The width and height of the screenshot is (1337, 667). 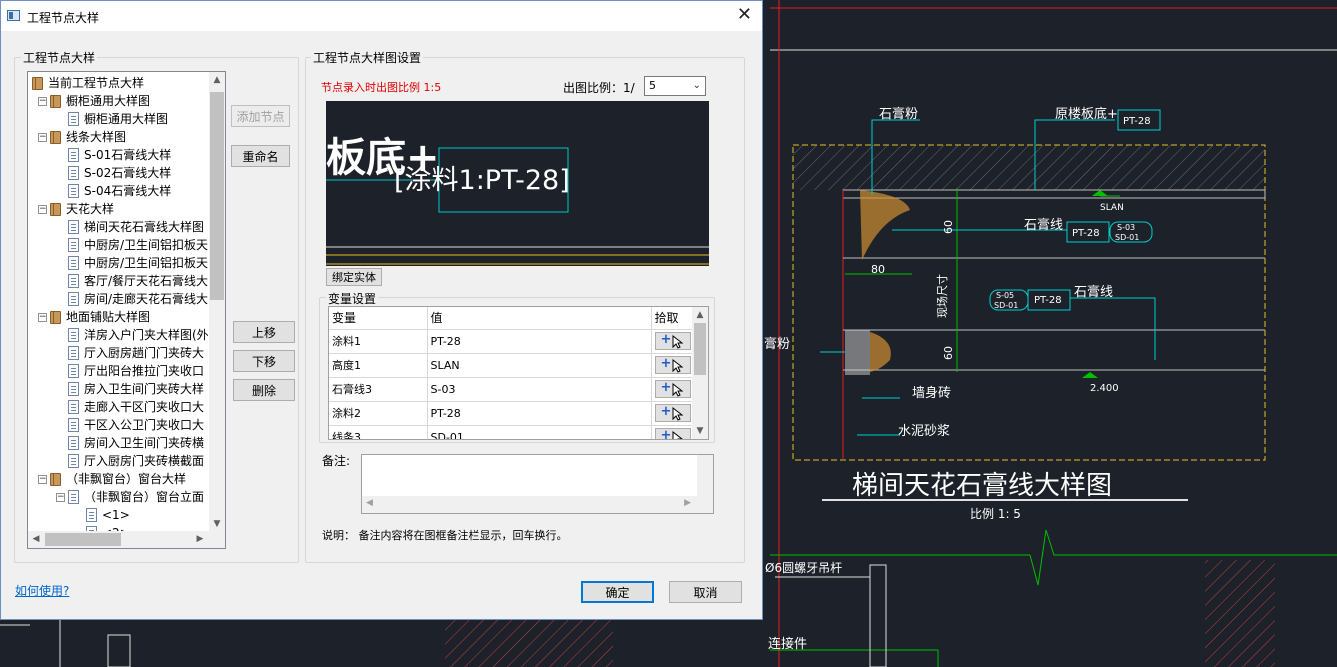 I want to click on scale-label: 出图比例：1/, so click(x=599, y=88).